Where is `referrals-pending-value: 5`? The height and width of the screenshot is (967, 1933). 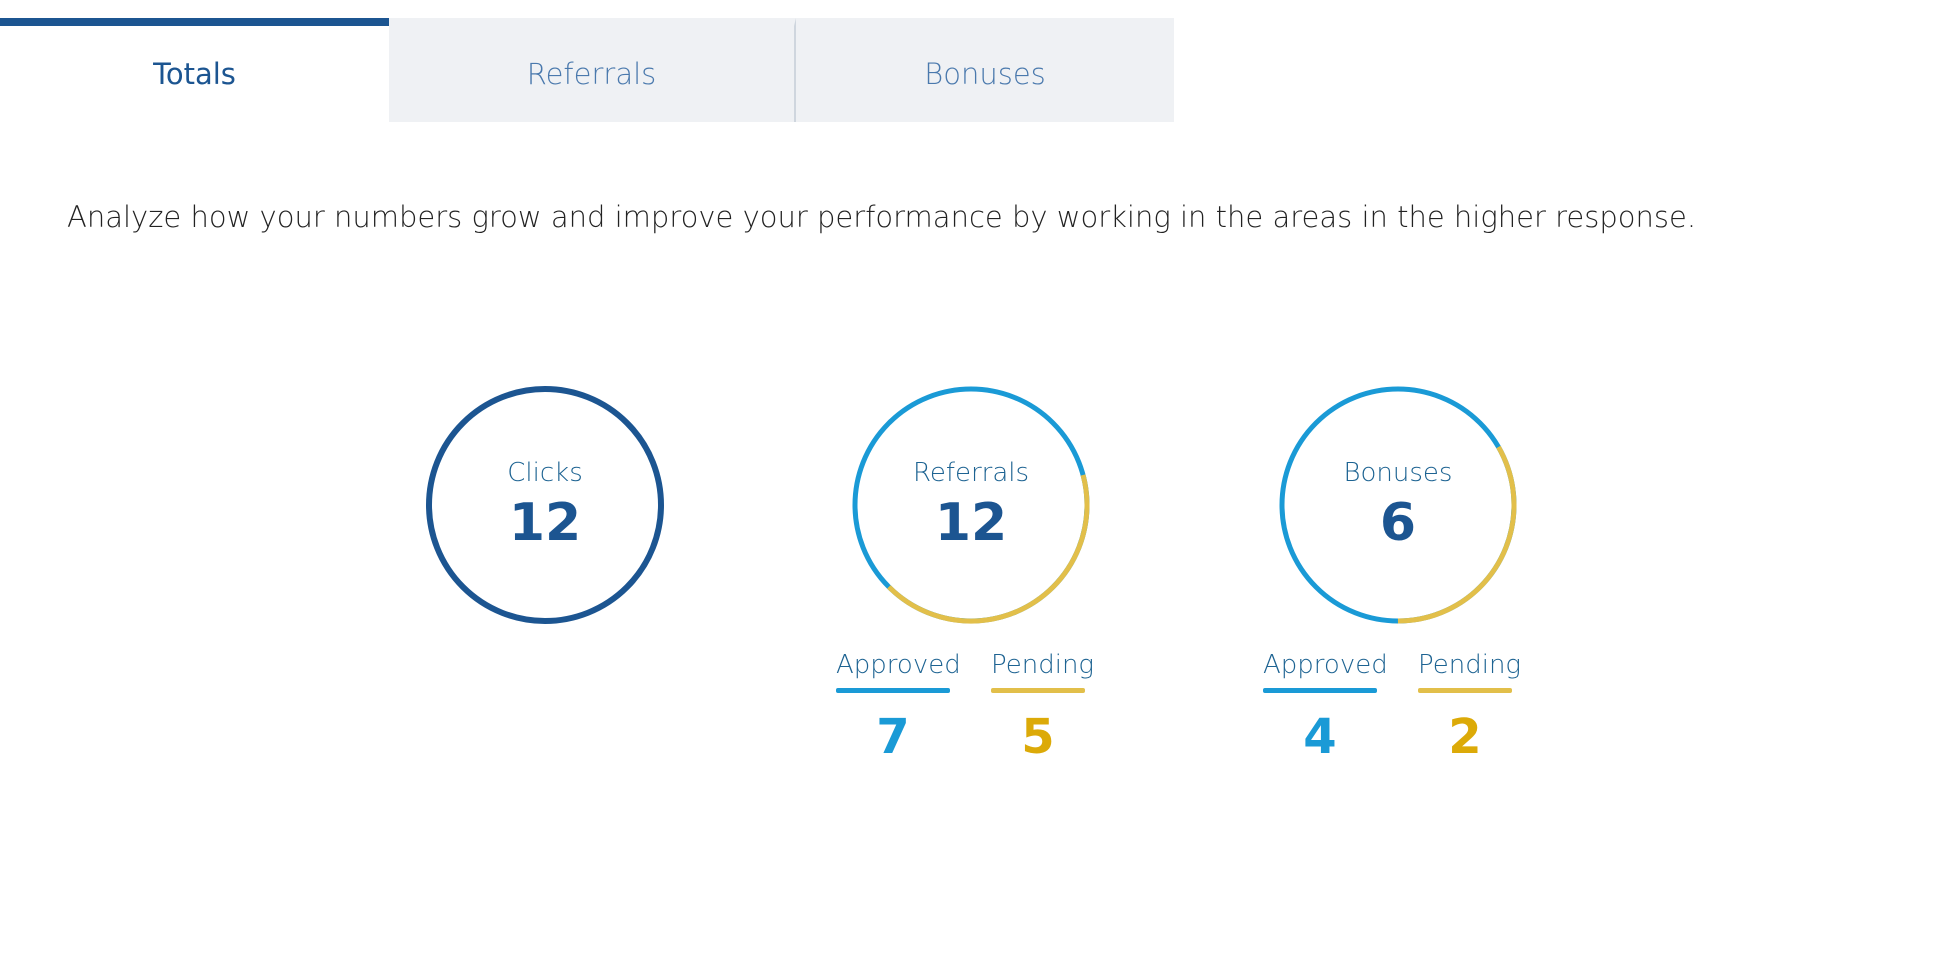
referrals-pending-value: 5 is located at coordinates (1038, 737).